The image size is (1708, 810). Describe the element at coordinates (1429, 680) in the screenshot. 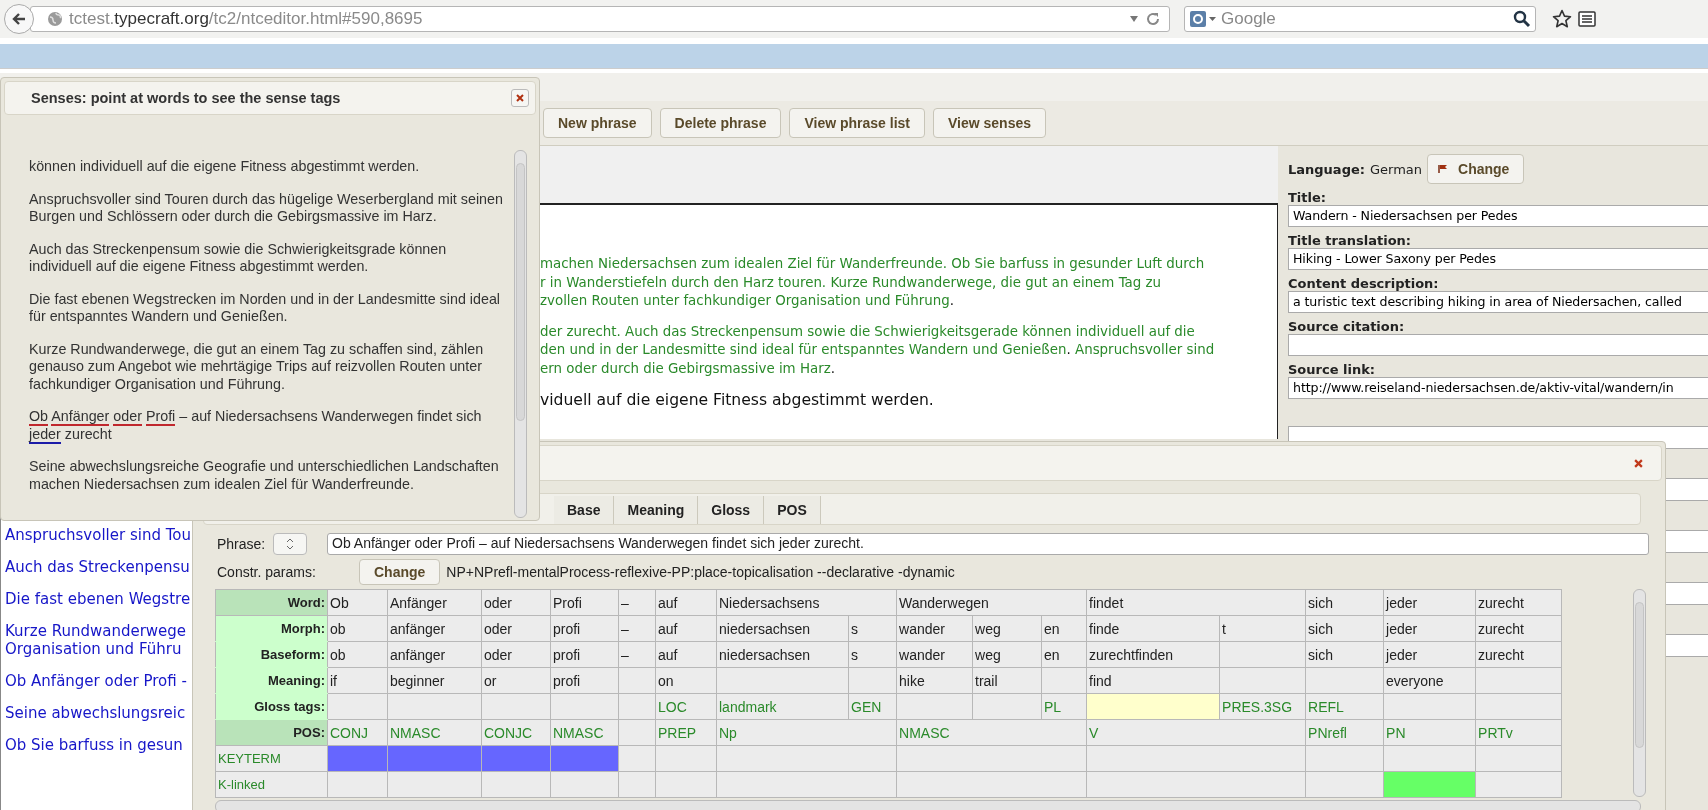

I see `table-cell: everyone` at that location.